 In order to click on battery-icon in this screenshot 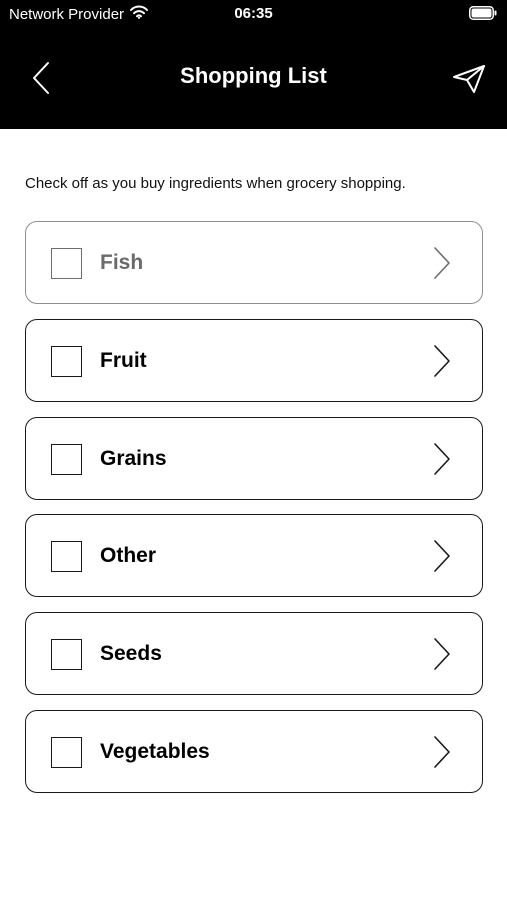, I will do `click(483, 13)`.